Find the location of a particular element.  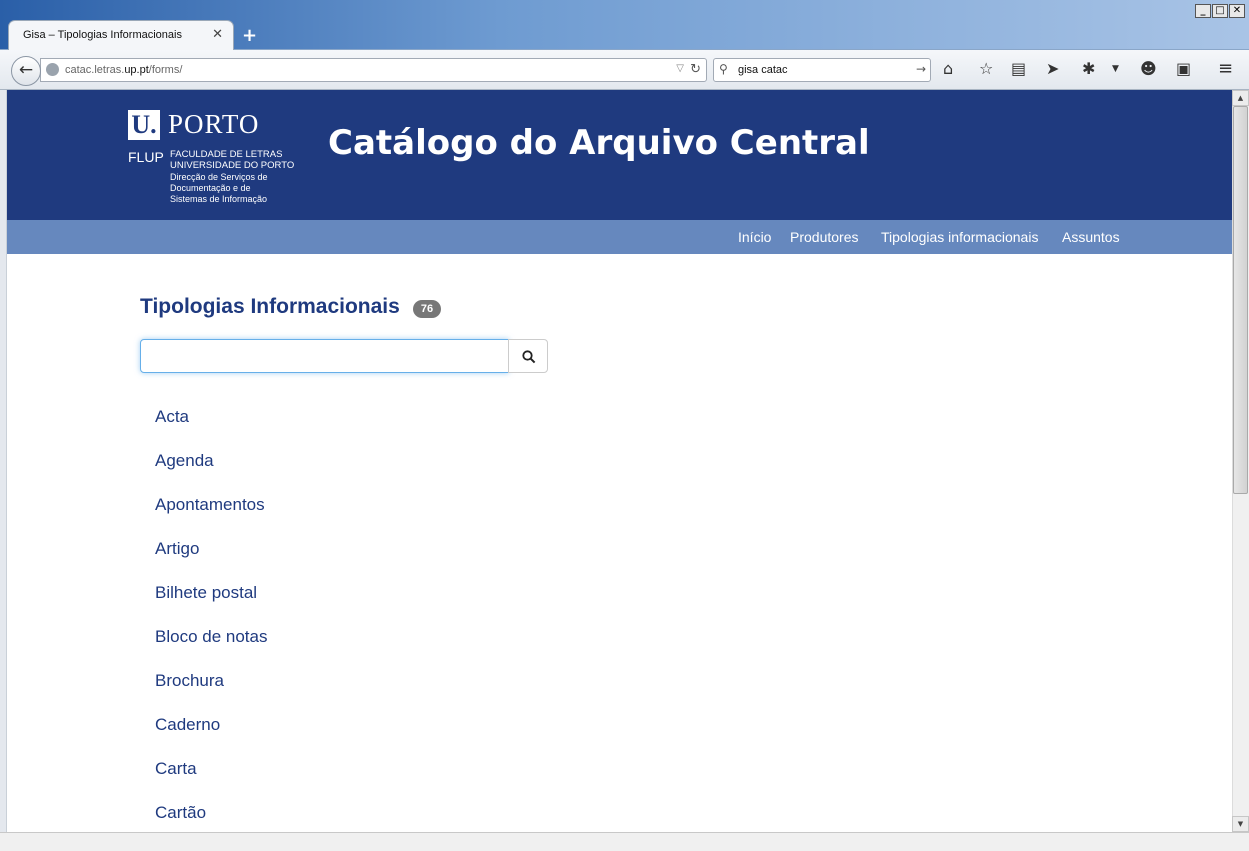

nav-link-inicio: Início is located at coordinates (754, 237).